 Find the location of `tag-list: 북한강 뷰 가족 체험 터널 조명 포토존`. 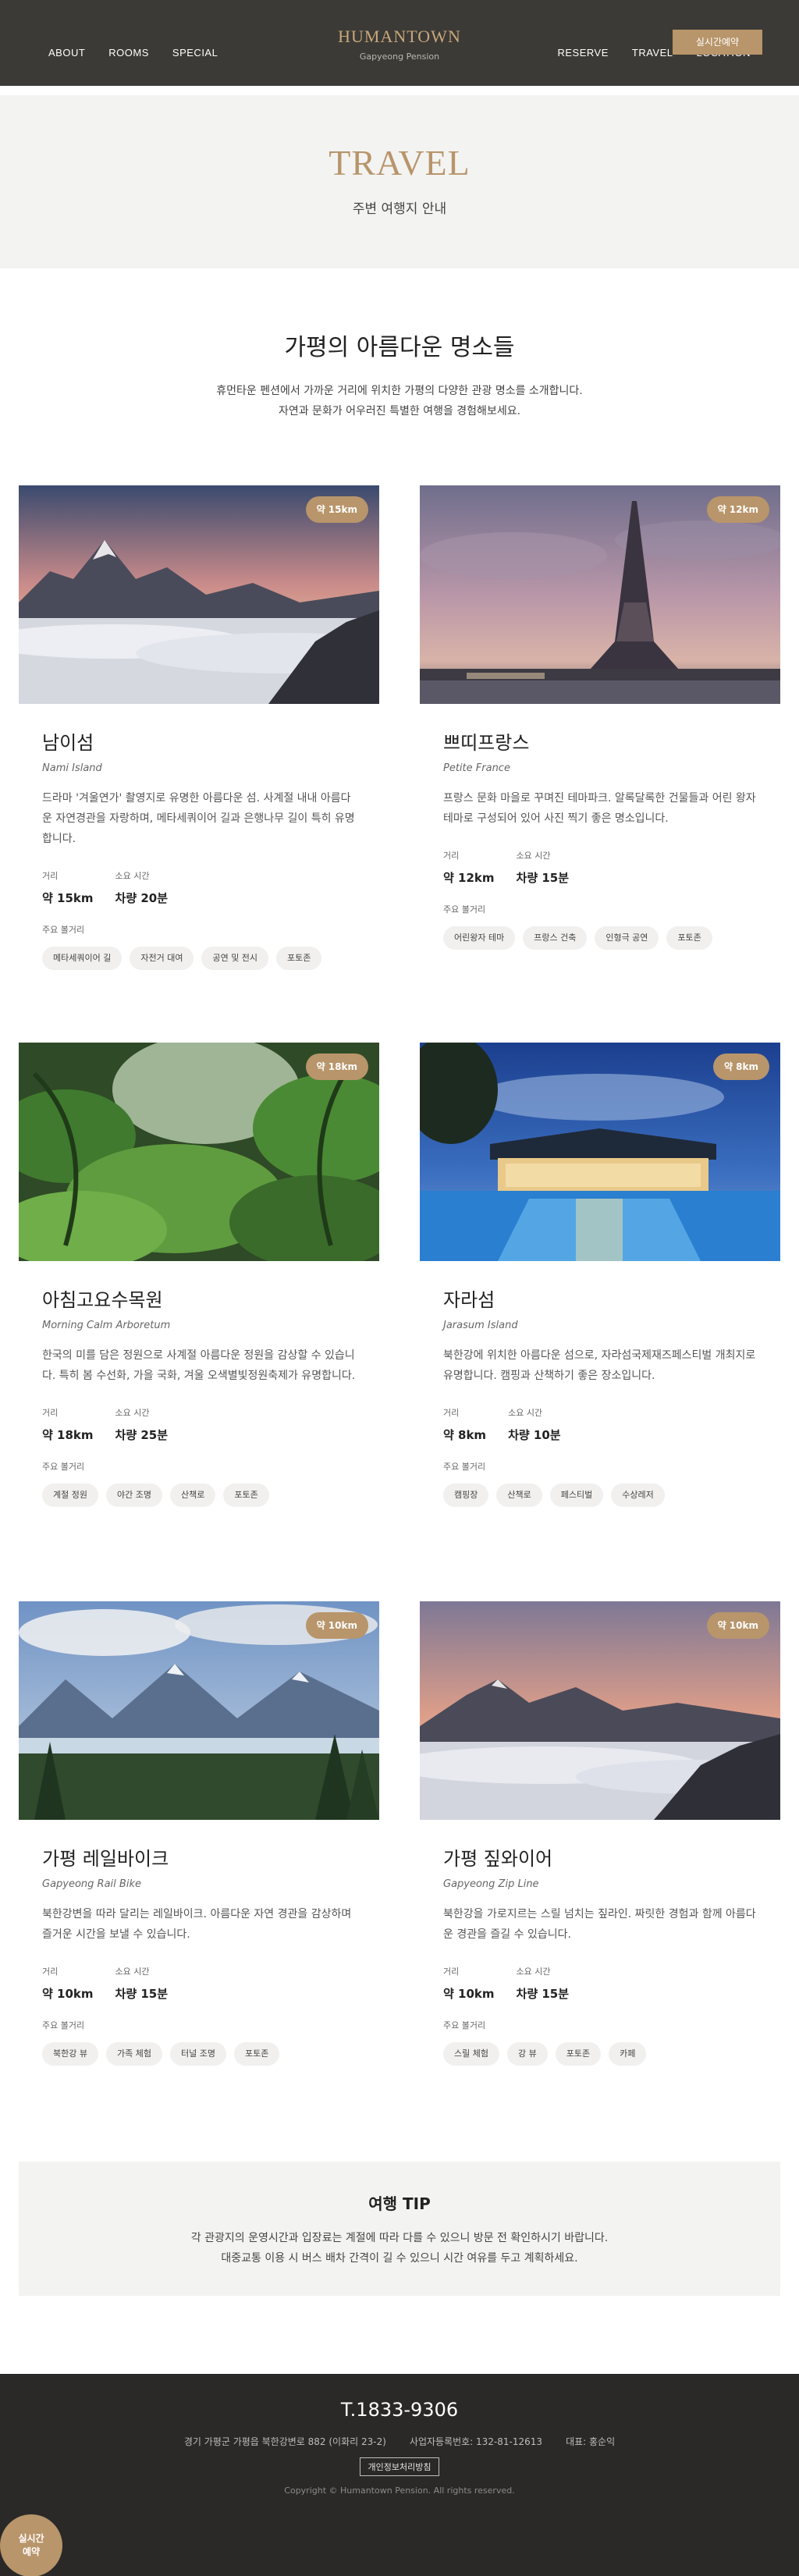

tag-list: 북한강 뷰 가족 체험 터널 조명 포토존 is located at coordinates (199, 2054).